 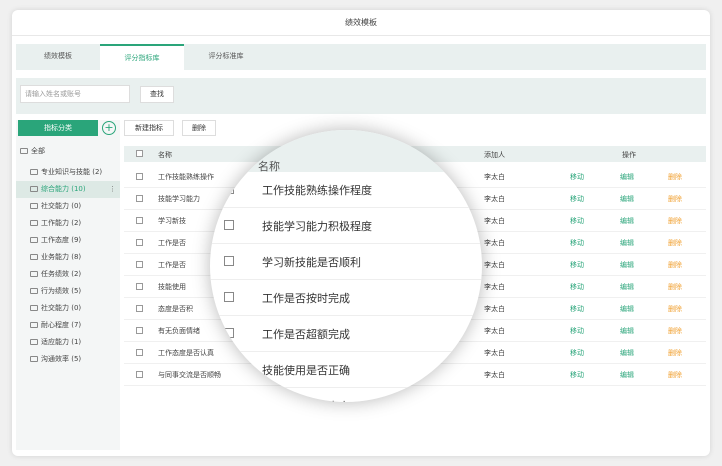 I want to click on magnified-name: 技能学习能力积极程度, so click(x=317, y=226).